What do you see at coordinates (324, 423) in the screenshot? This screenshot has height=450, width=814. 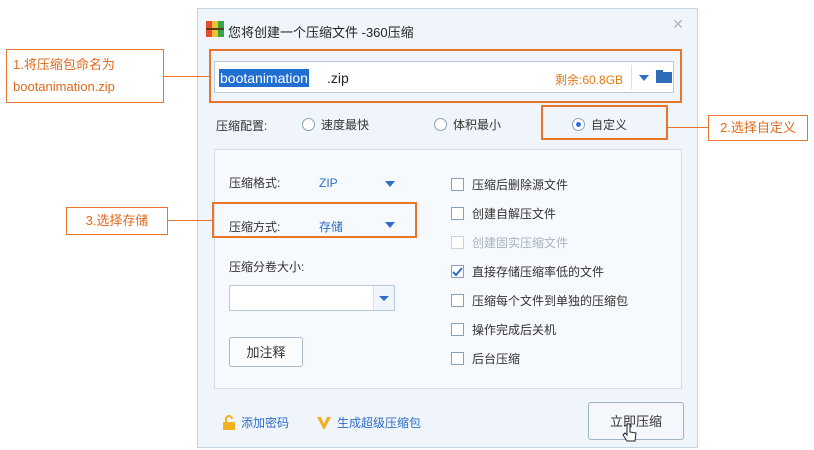 I see `v-badge-icon` at bounding box center [324, 423].